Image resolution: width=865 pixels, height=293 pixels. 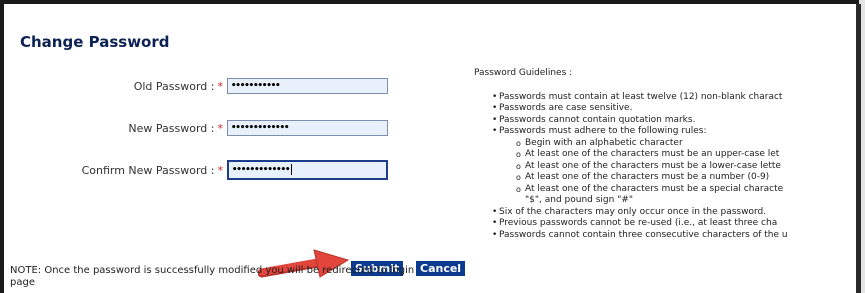 I want to click on guidelines-title: Password Guidelines :, so click(x=523, y=73).